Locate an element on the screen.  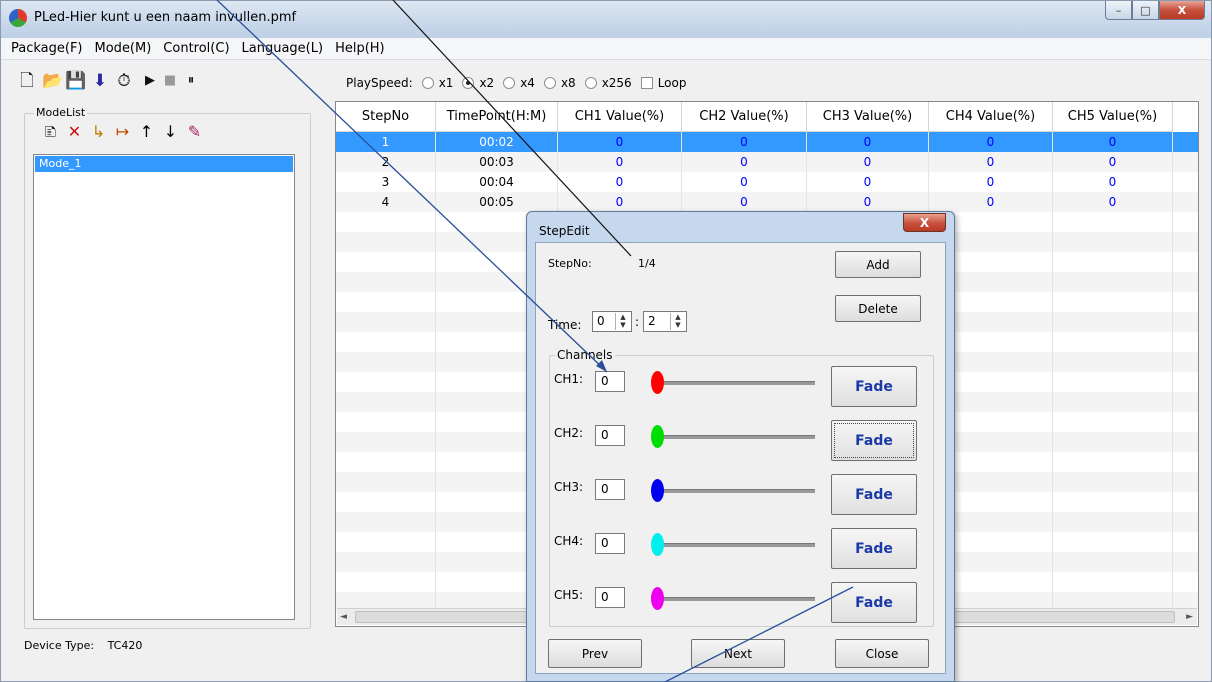
time-minute-stepper: 2 ▲ ▼ is located at coordinates (665, 321).